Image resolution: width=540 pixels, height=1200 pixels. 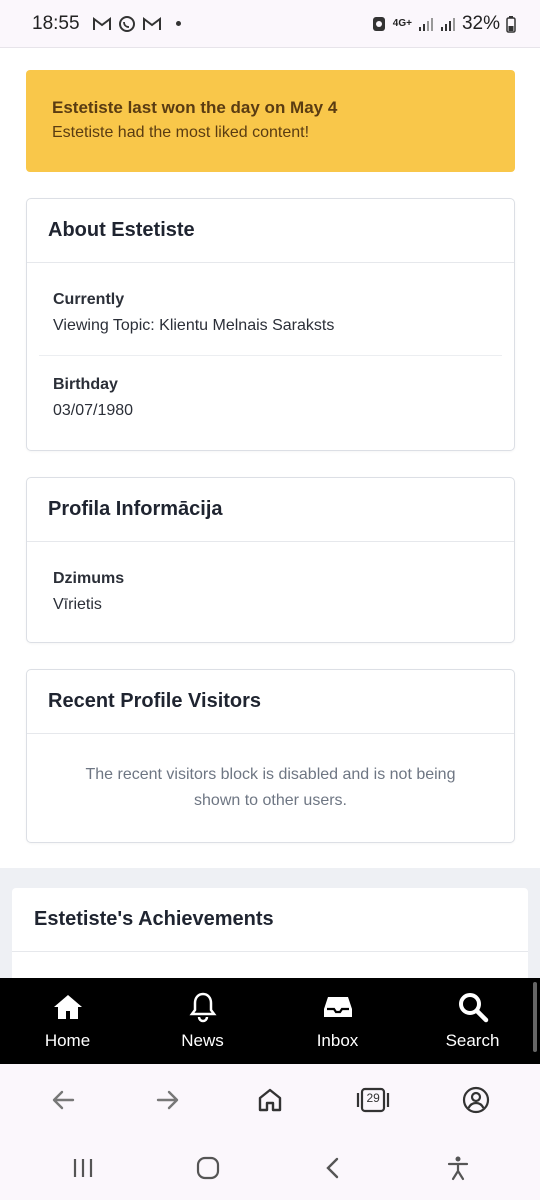 I want to click on battery-icon, so click(x=511, y=24).